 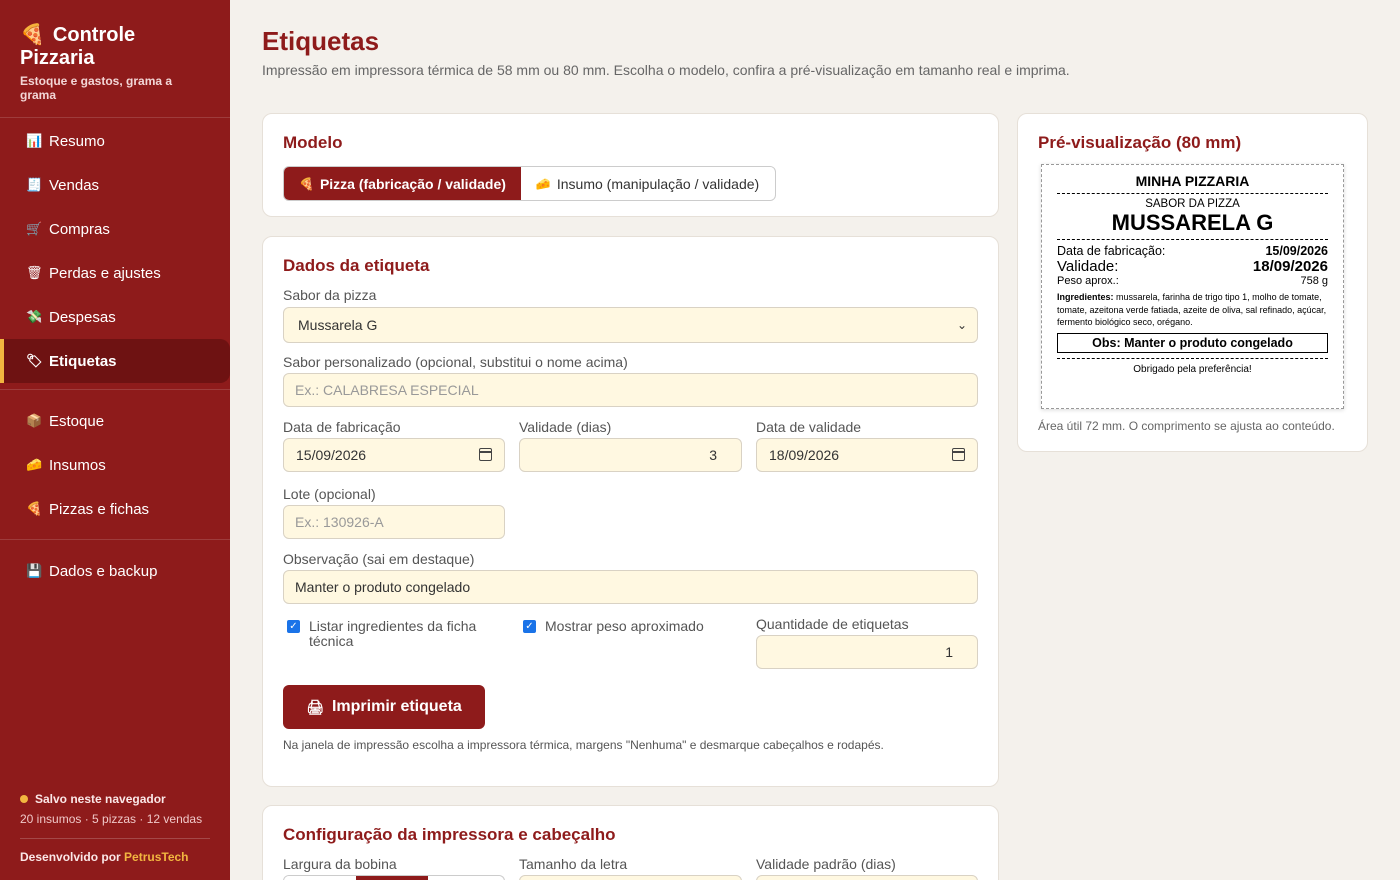 What do you see at coordinates (70, 857) in the screenshot?
I see `developer-prefix: Desenvolvido por` at bounding box center [70, 857].